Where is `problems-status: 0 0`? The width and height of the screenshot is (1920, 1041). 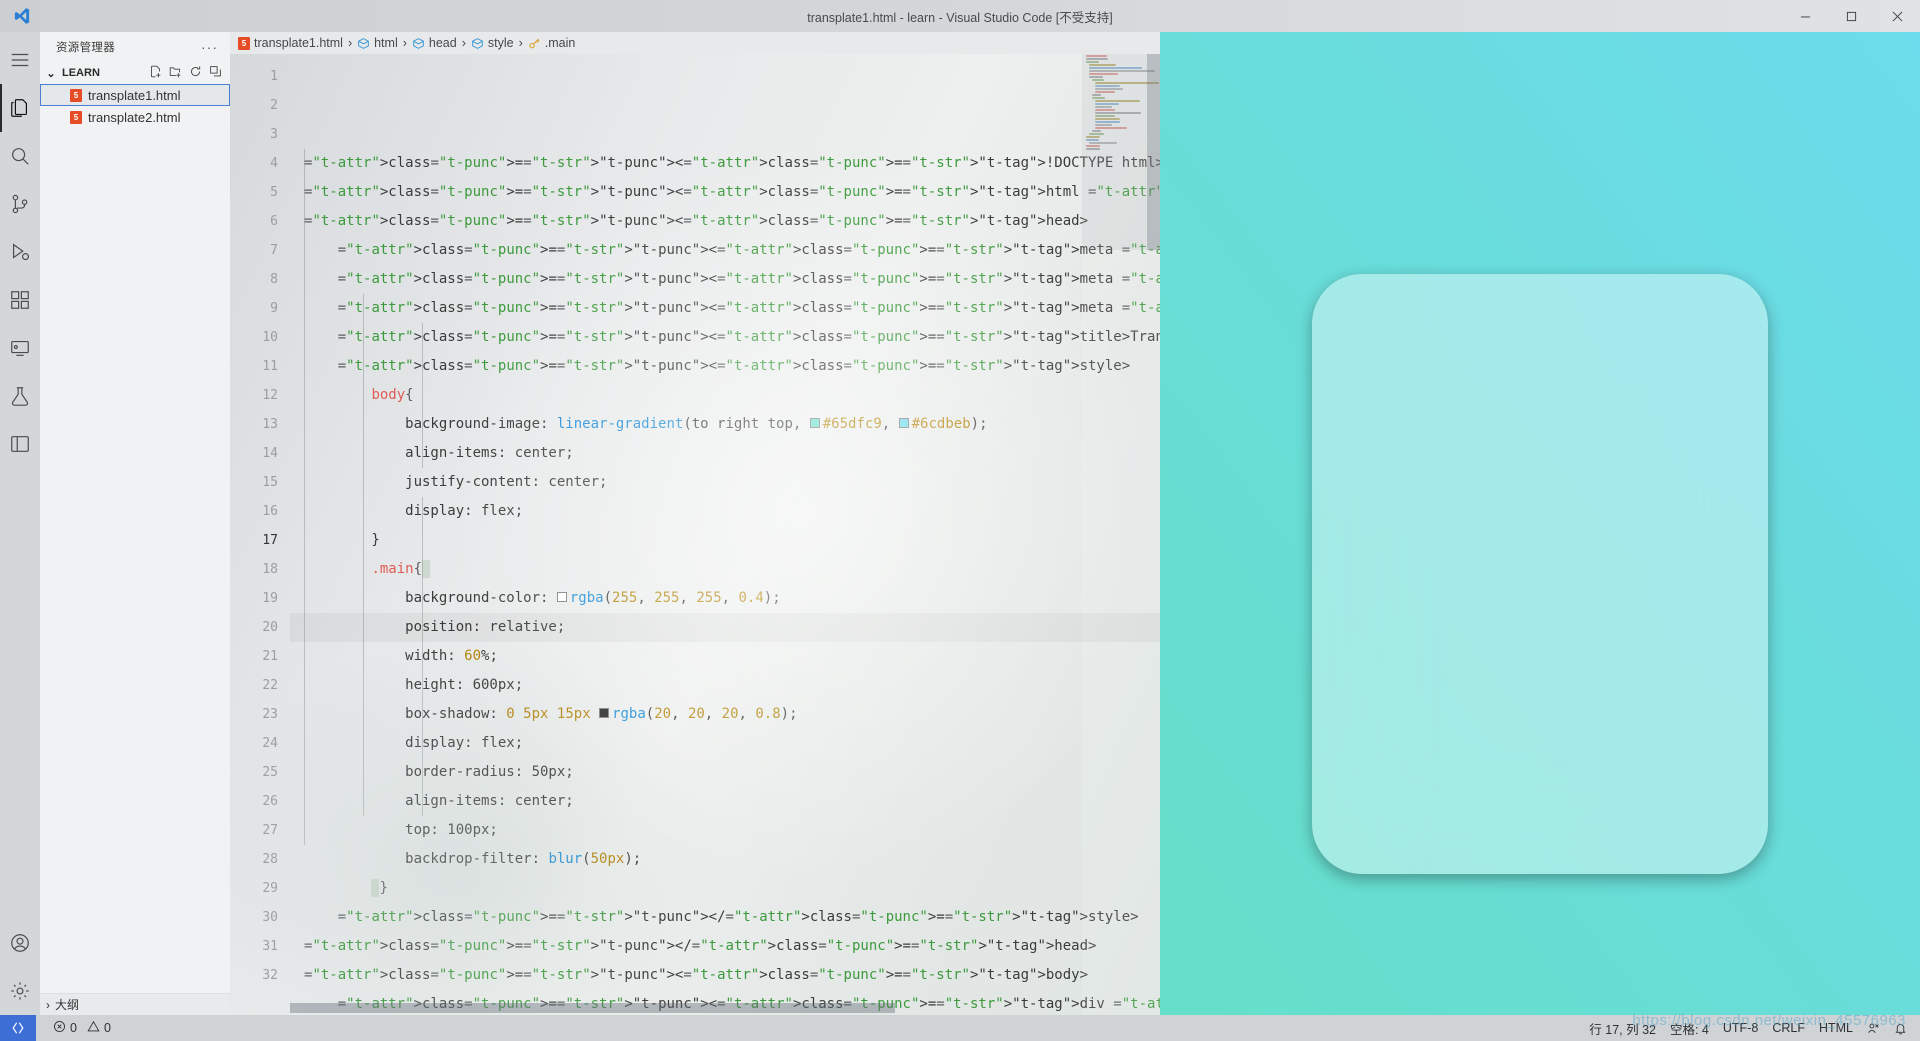
problems-status: 0 0 is located at coordinates (82, 1028).